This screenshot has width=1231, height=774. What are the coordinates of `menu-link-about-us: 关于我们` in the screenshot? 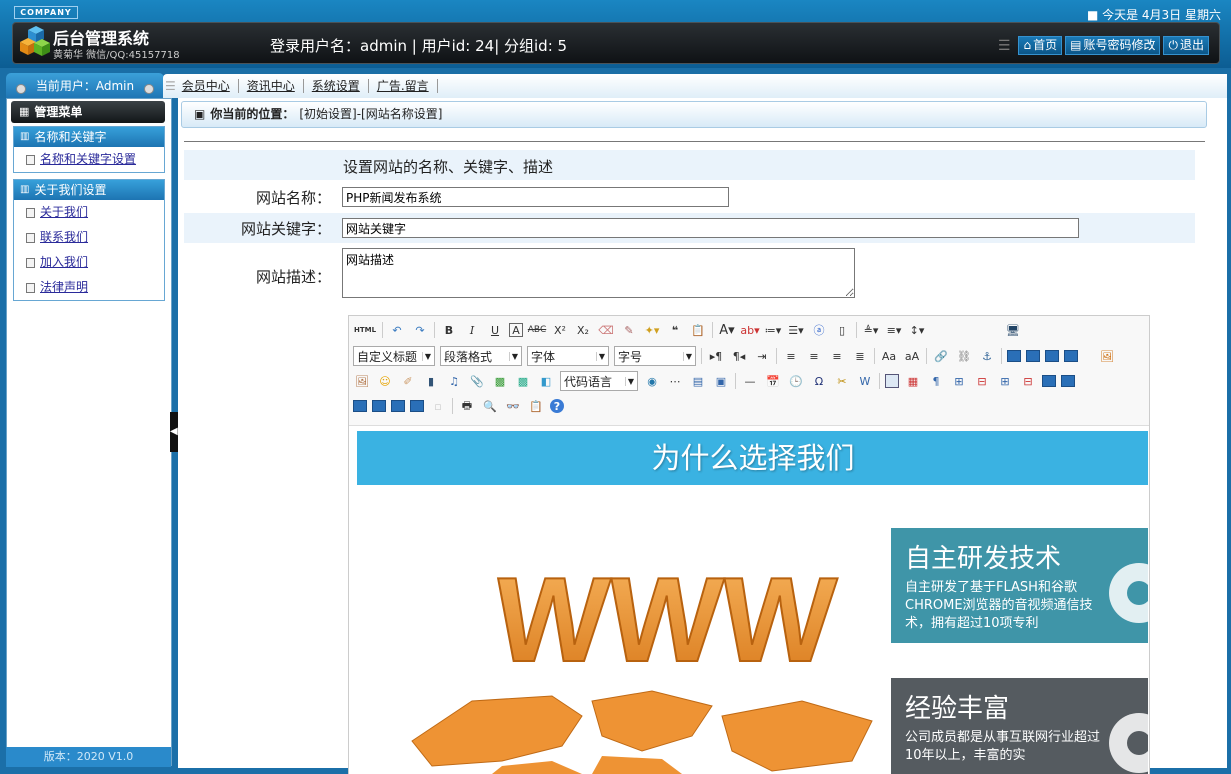 It's located at (64, 212).